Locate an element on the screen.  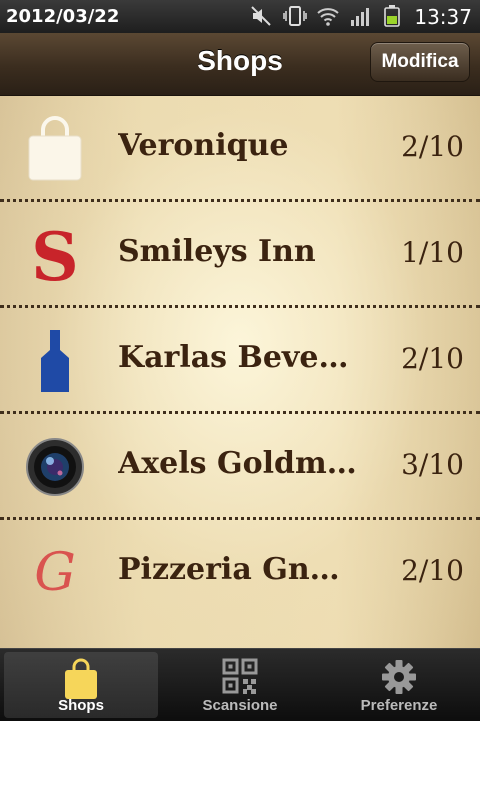
shop-row-smileys-inn: S Smileys Inn 1/10 is located at coordinates (240, 255).